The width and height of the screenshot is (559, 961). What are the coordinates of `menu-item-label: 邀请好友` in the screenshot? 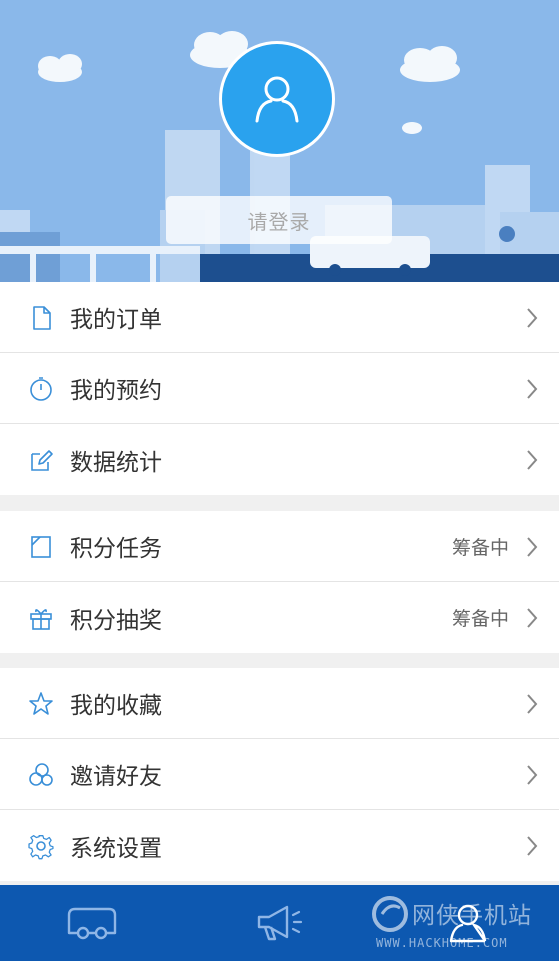 It's located at (116, 777).